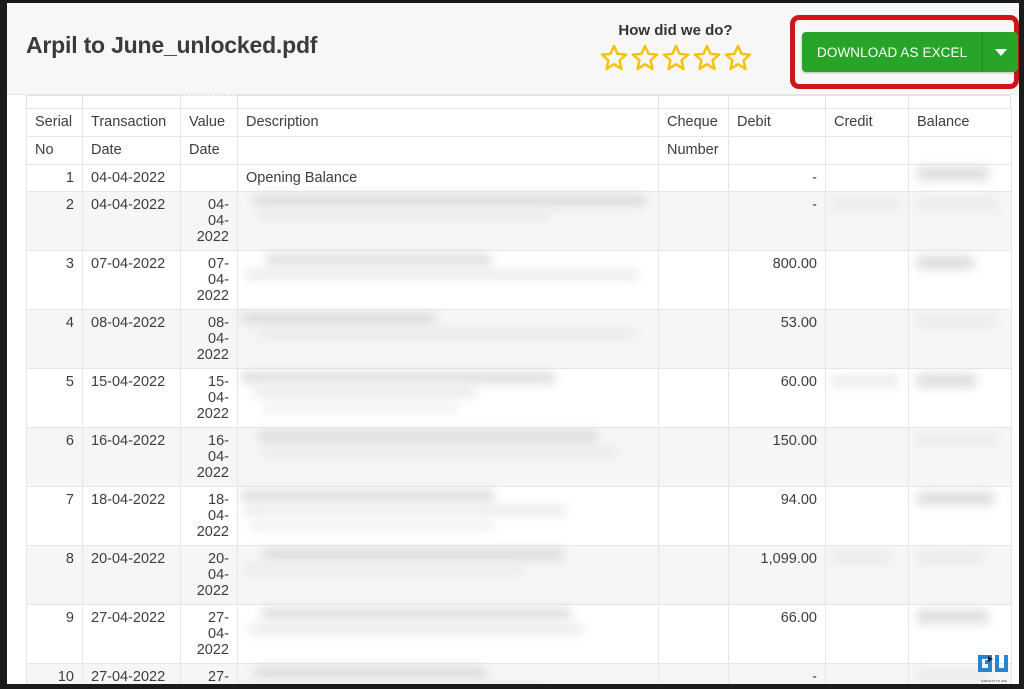  What do you see at coordinates (172, 45) in the screenshot?
I see `page-title: Arpil to June_unlocked.pdf` at bounding box center [172, 45].